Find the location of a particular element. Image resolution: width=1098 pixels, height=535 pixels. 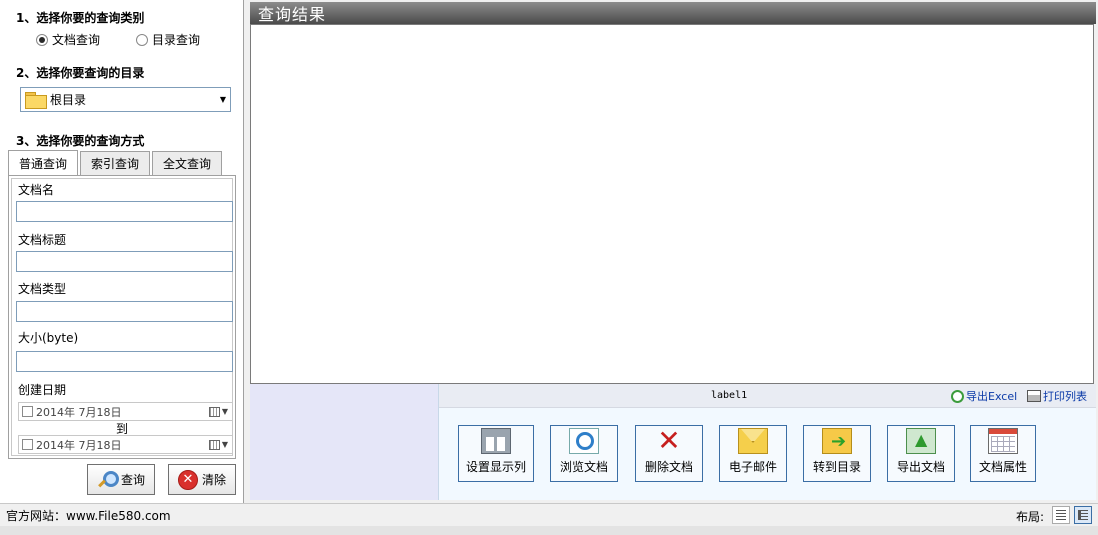

date-from-checkbox is located at coordinates (27, 411).